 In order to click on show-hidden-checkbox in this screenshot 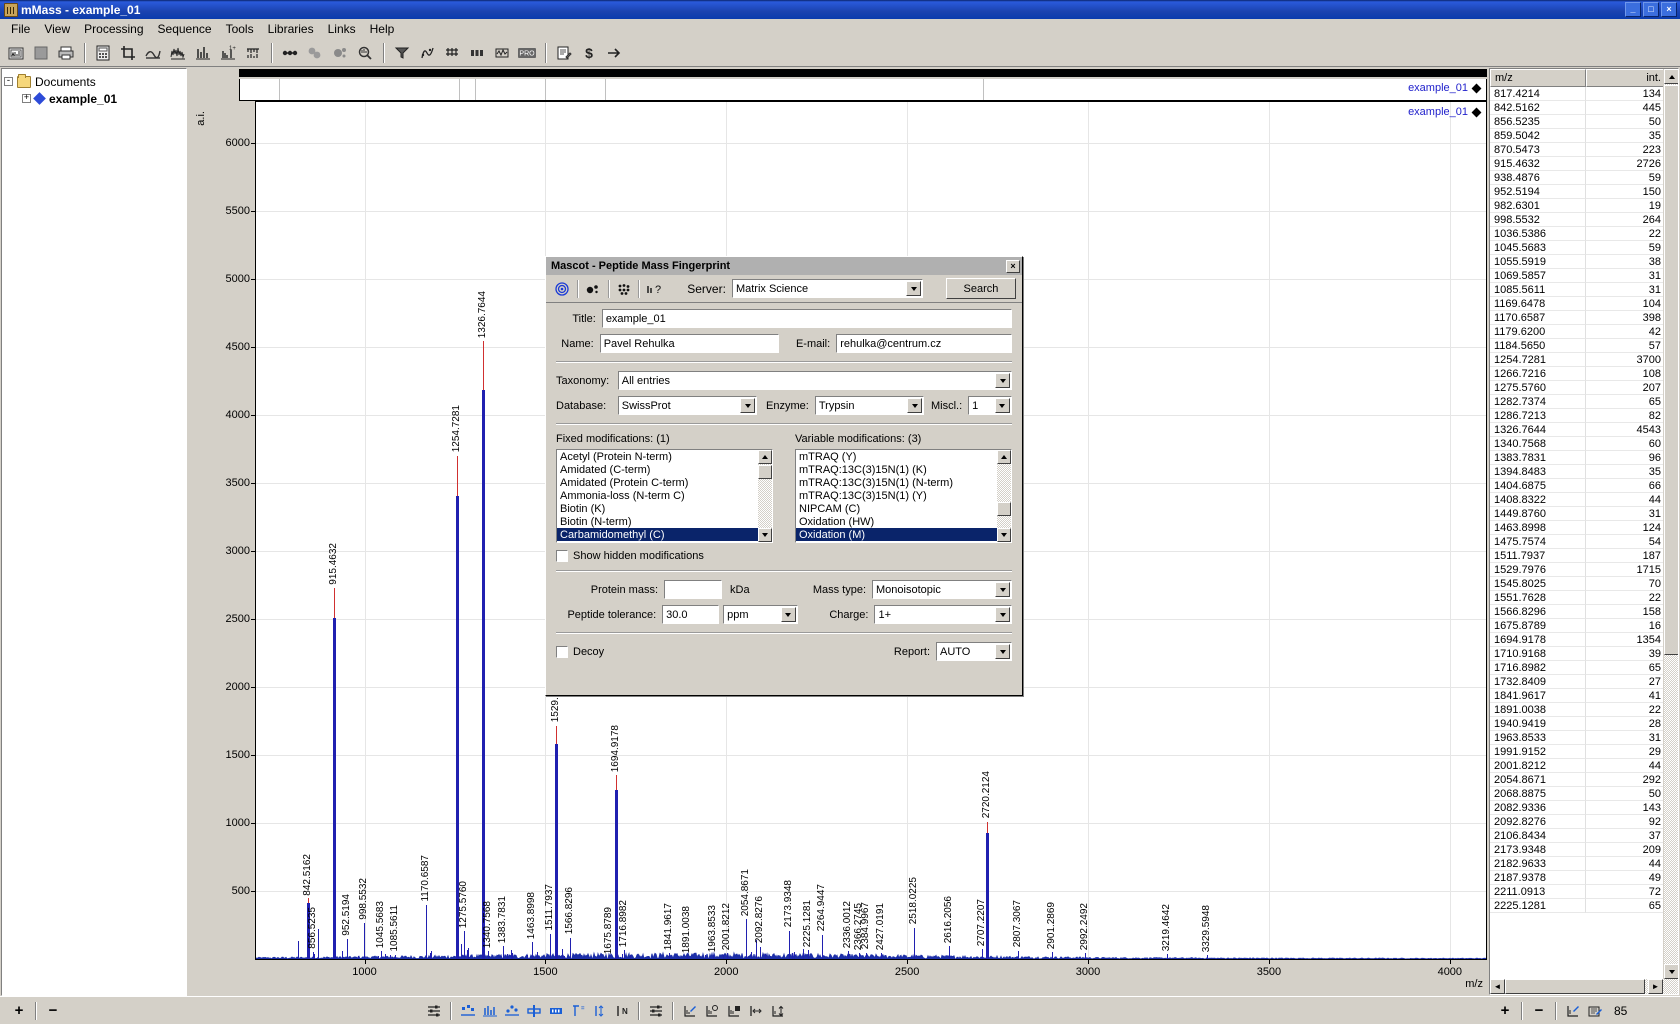, I will do `click(562, 556)`.